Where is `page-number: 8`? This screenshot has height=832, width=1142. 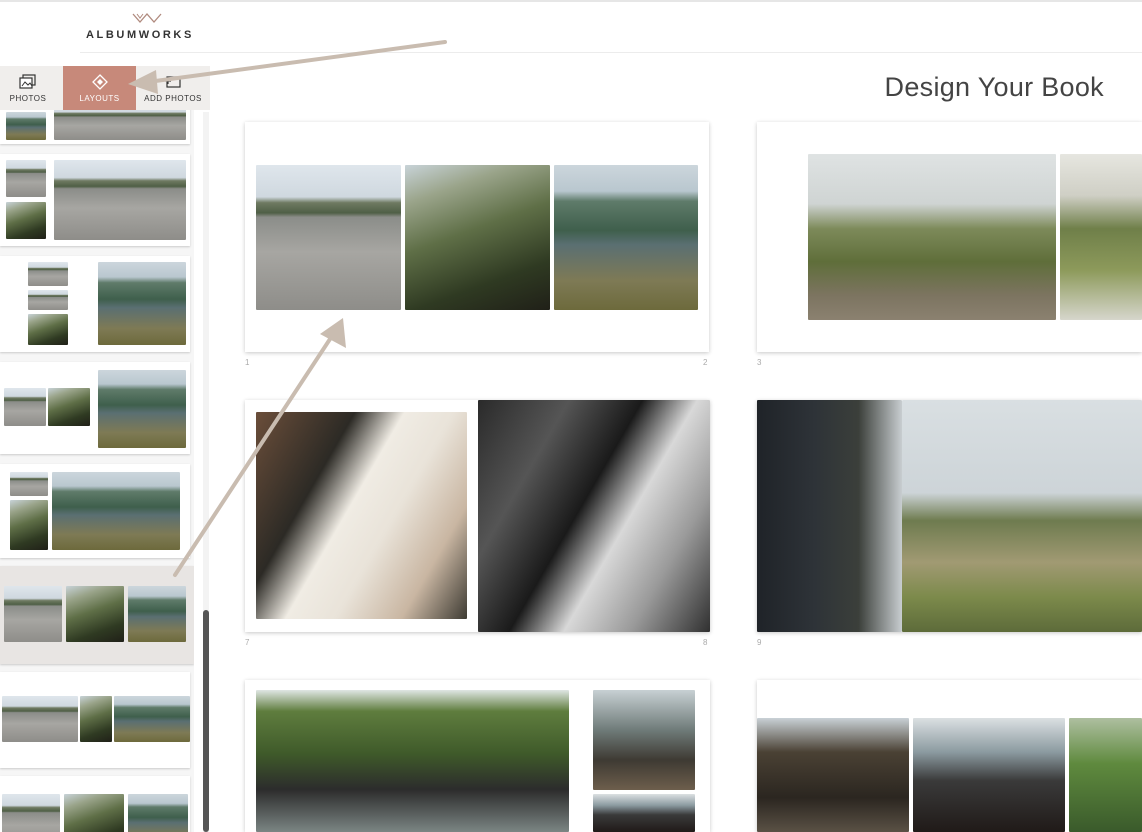 page-number: 8 is located at coordinates (705, 642).